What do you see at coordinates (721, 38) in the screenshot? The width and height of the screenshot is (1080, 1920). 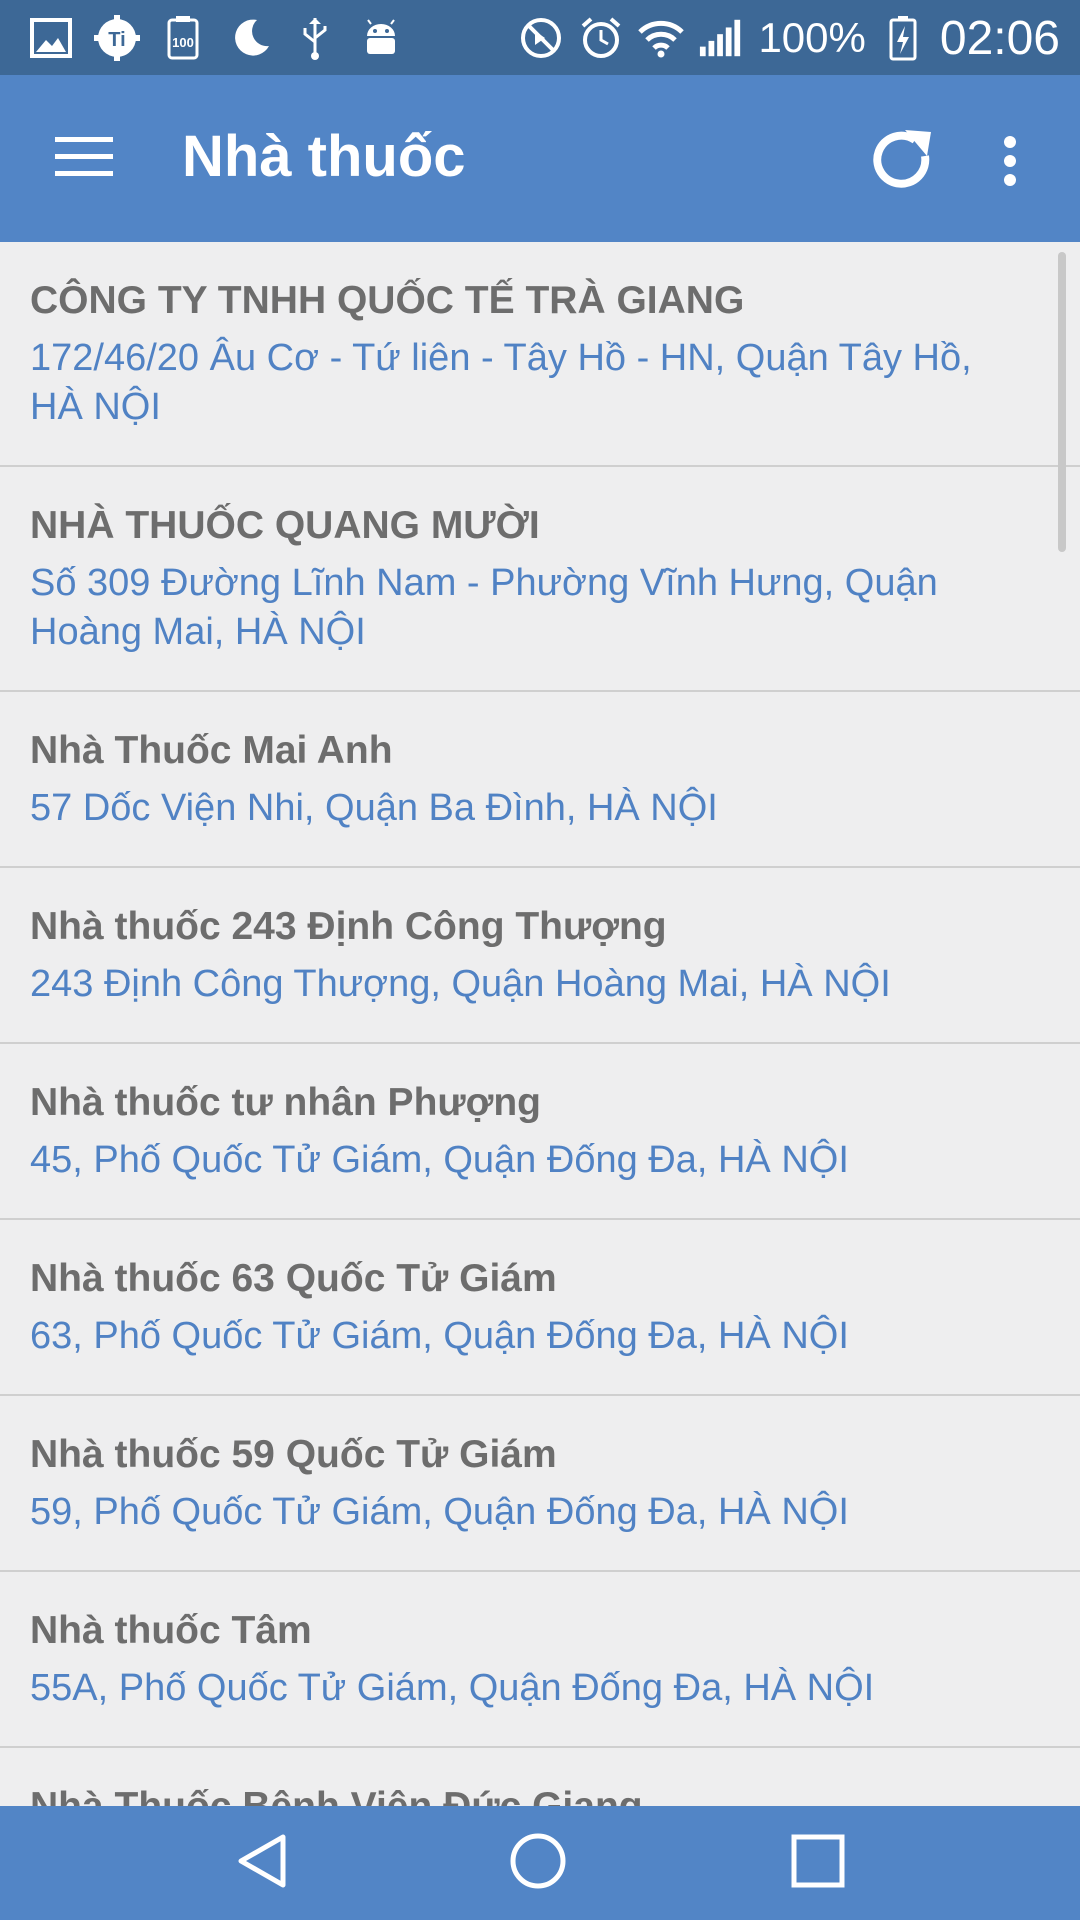 I see `signal-icon` at bounding box center [721, 38].